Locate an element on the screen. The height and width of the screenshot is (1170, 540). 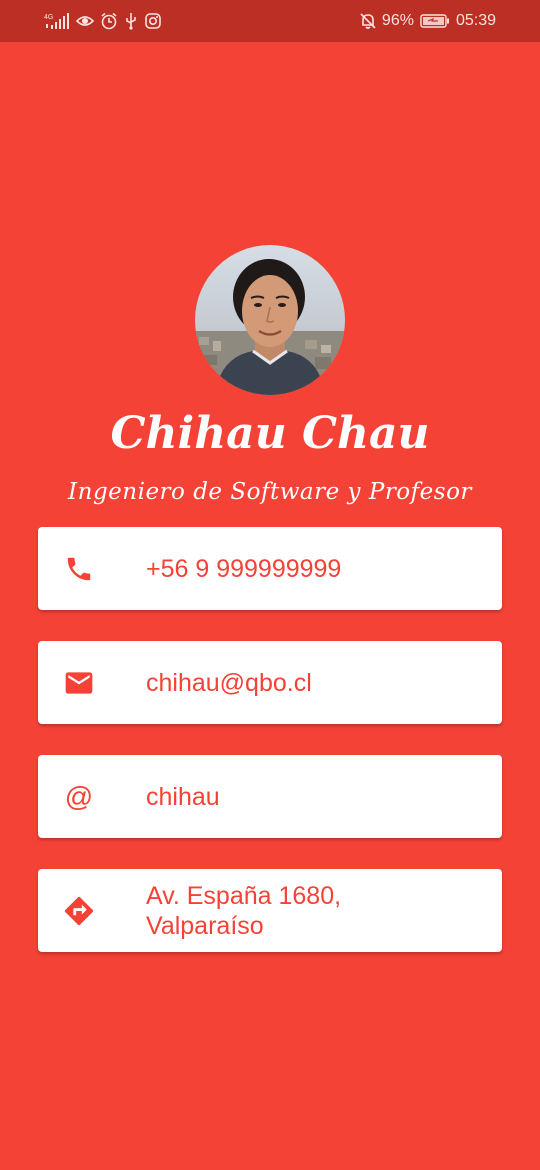
handle-card: @ chihau is located at coordinates (270, 796).